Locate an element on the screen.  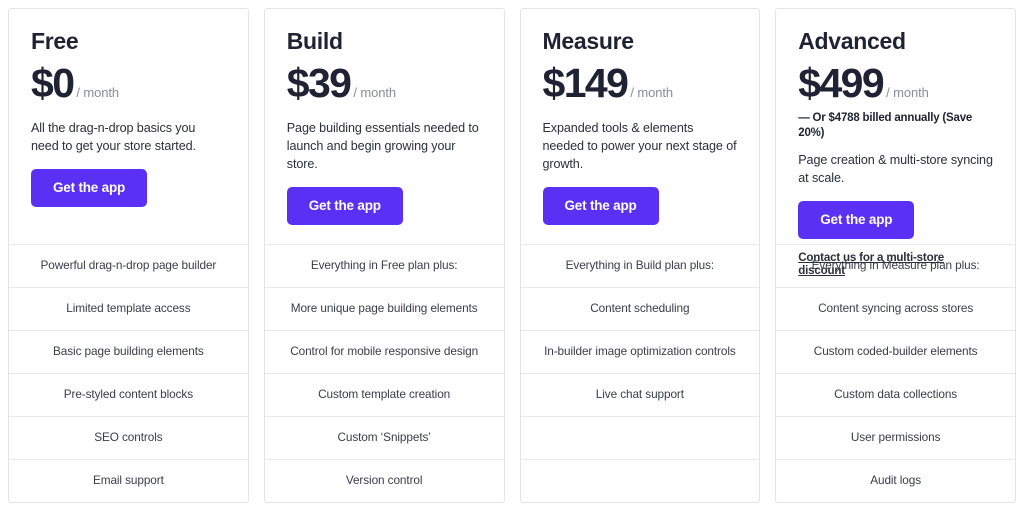
feature-row: Everything in Measure plan plus: is located at coordinates (895, 265).